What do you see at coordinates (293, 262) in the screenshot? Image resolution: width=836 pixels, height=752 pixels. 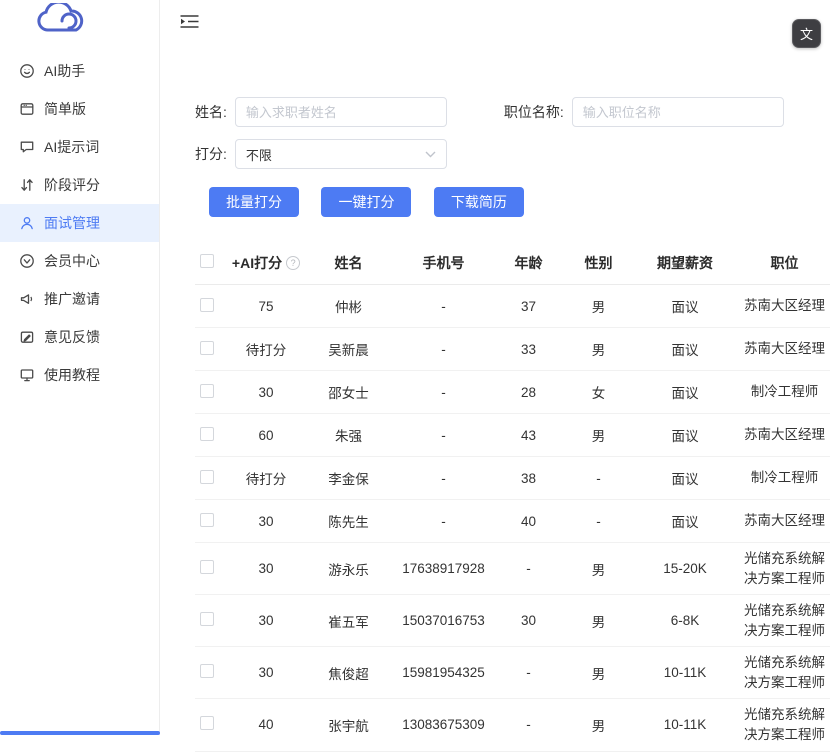 I see `help-icon: ?` at bounding box center [293, 262].